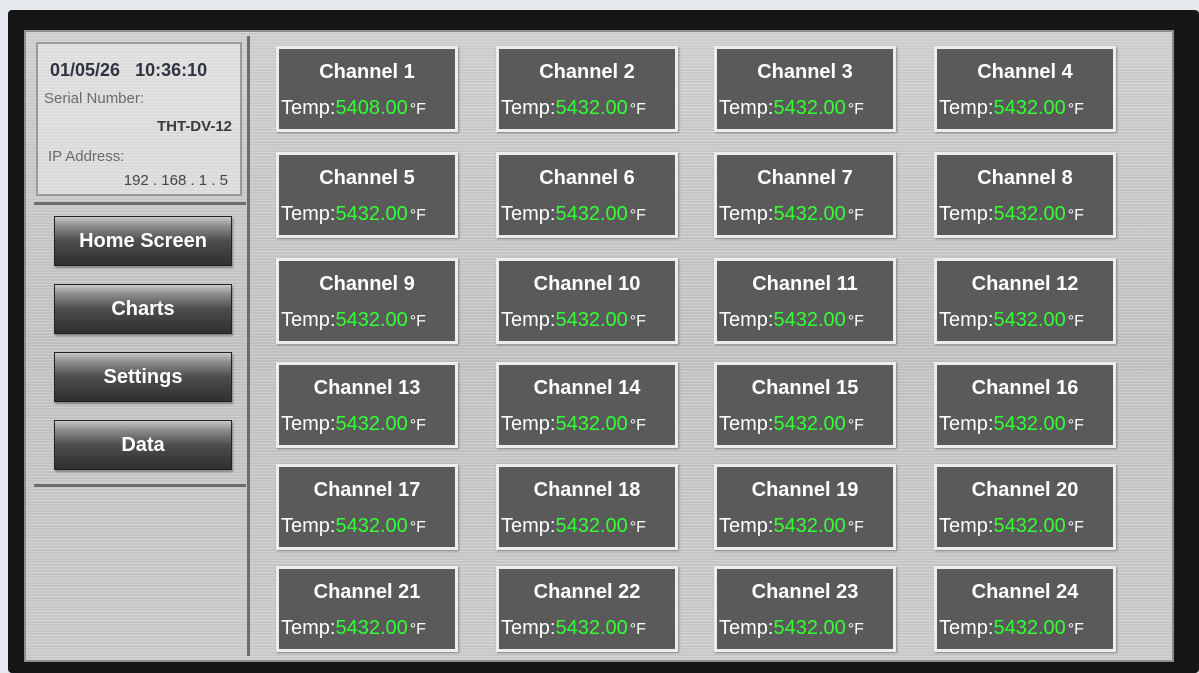  I want to click on channel-card: Channel 22 Temp:5432.00 °F, so click(587, 609).